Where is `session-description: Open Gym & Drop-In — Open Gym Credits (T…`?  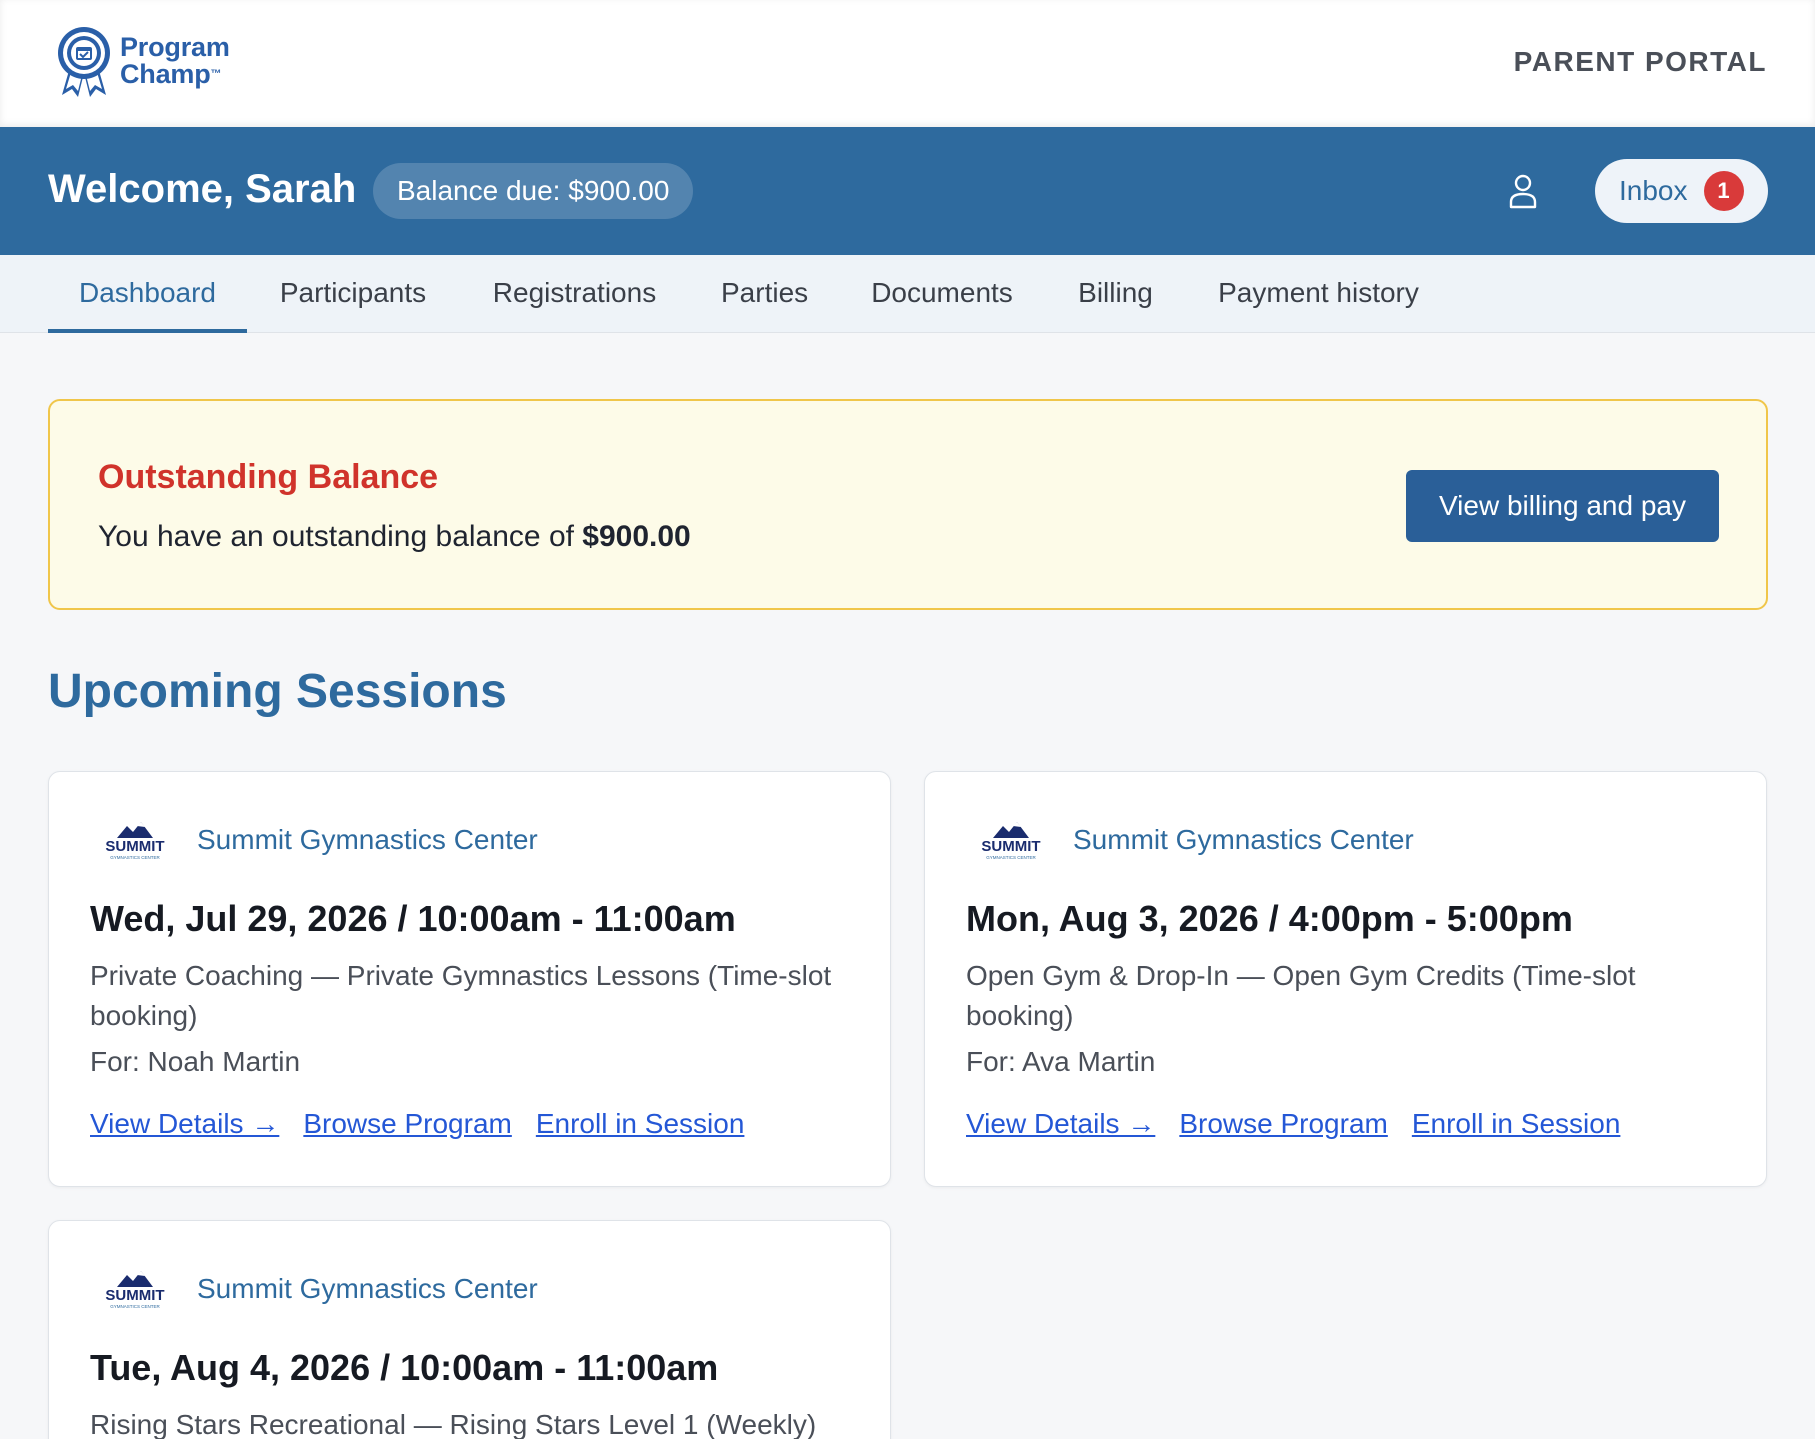
session-description: Open Gym & Drop-In — Open Gym Credits (T… is located at coordinates (1301, 995).